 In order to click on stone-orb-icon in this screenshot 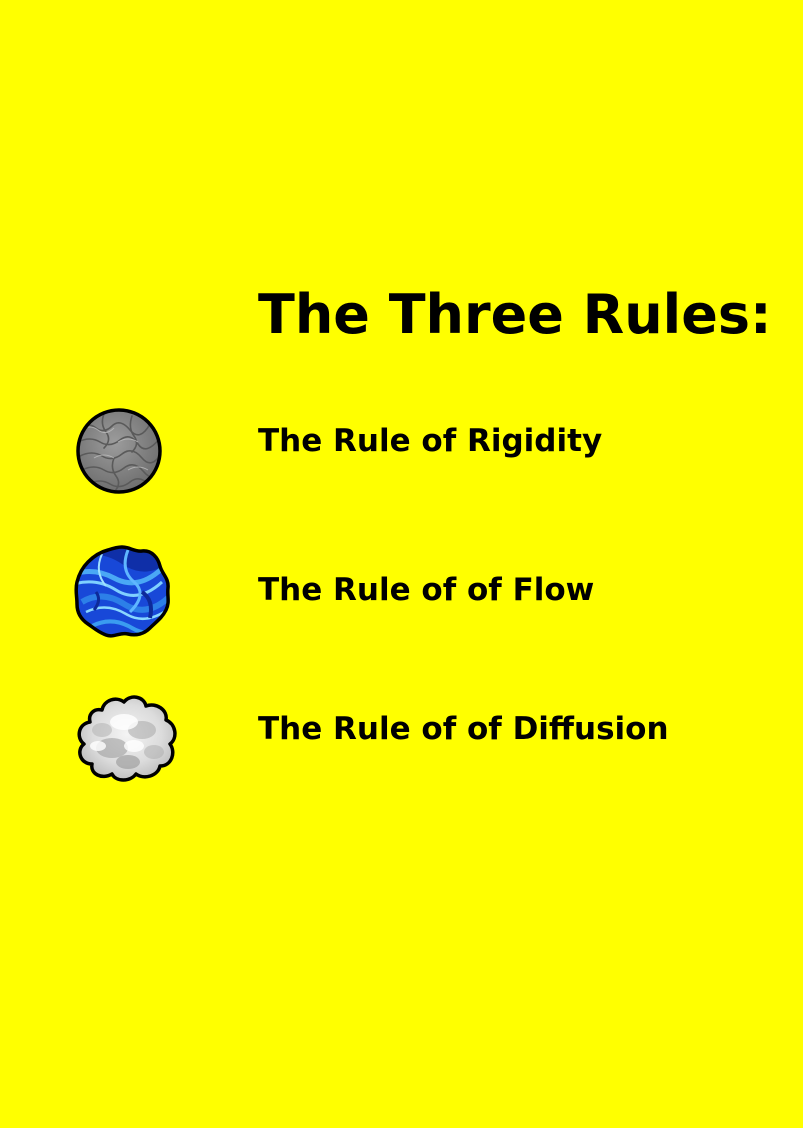, I will do `click(119, 451)`.